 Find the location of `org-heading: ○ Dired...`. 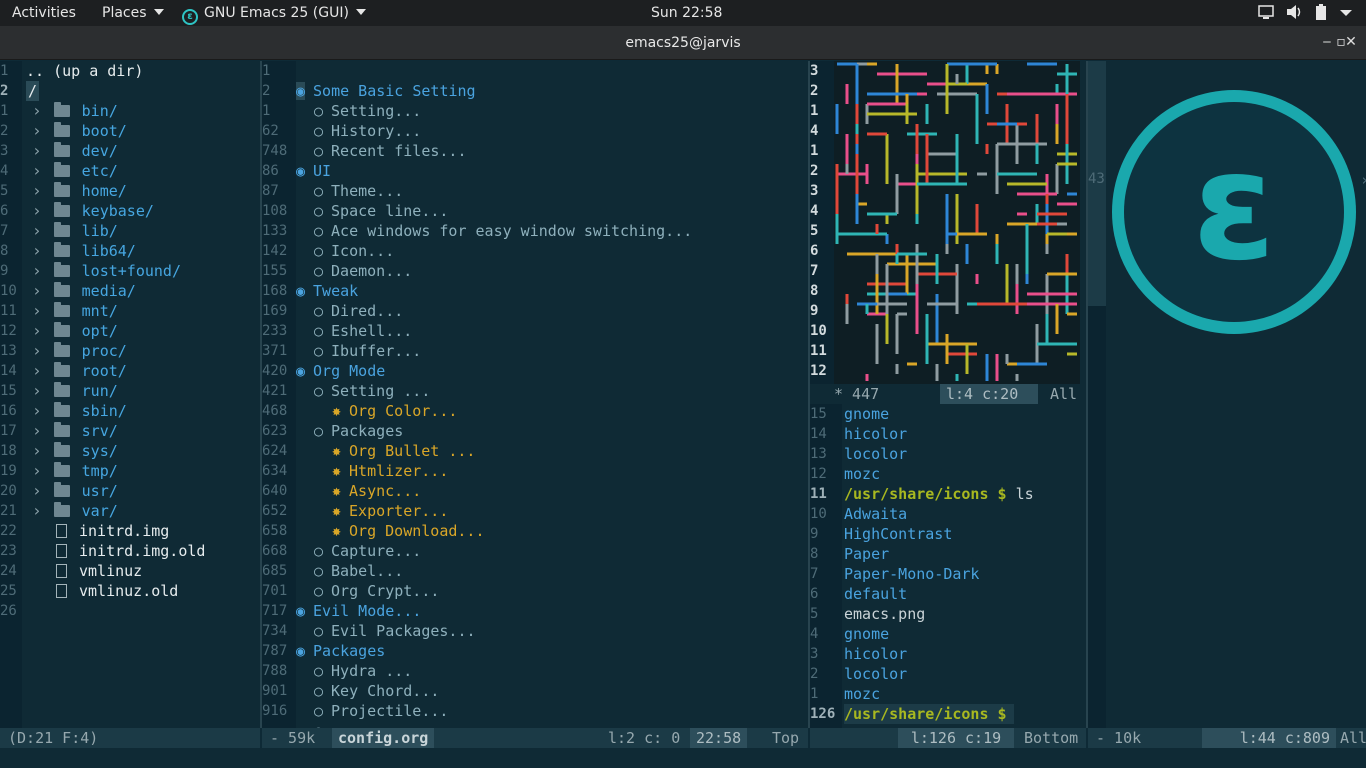

org-heading: ○ Dired... is located at coordinates (358, 311).